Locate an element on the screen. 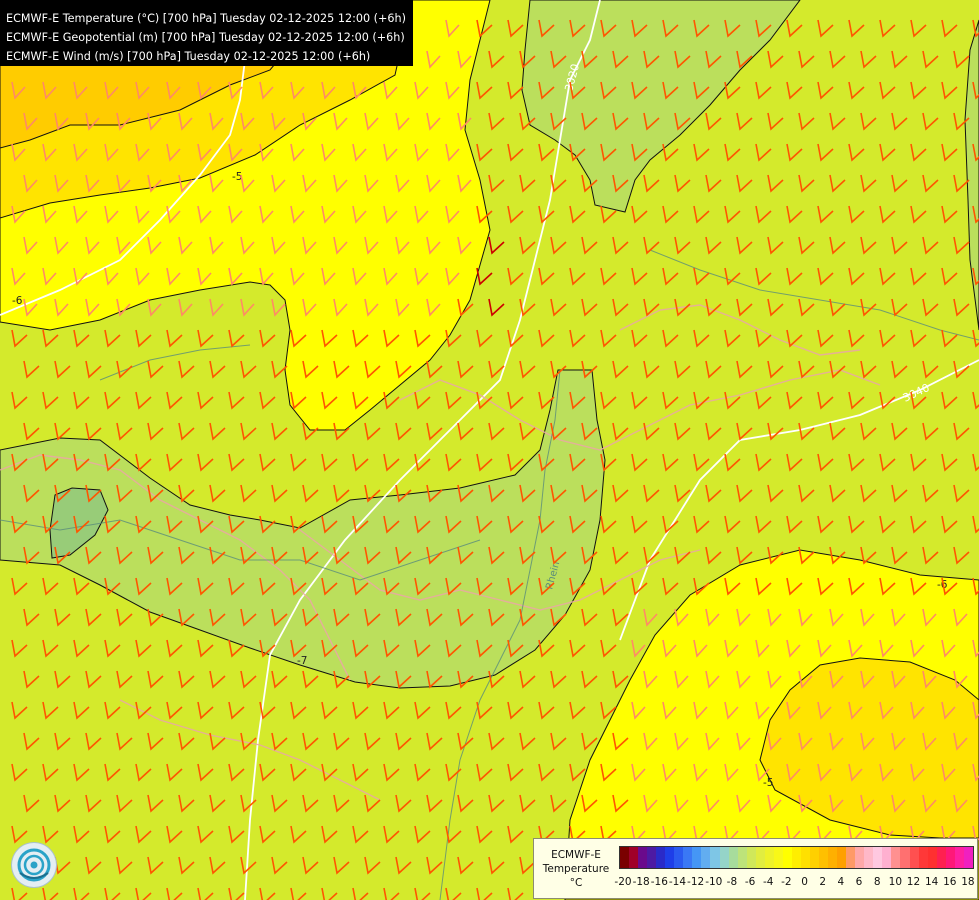 This screenshot has width=979, height=900. legend-tick-label: 18 is located at coordinates (968, 882).